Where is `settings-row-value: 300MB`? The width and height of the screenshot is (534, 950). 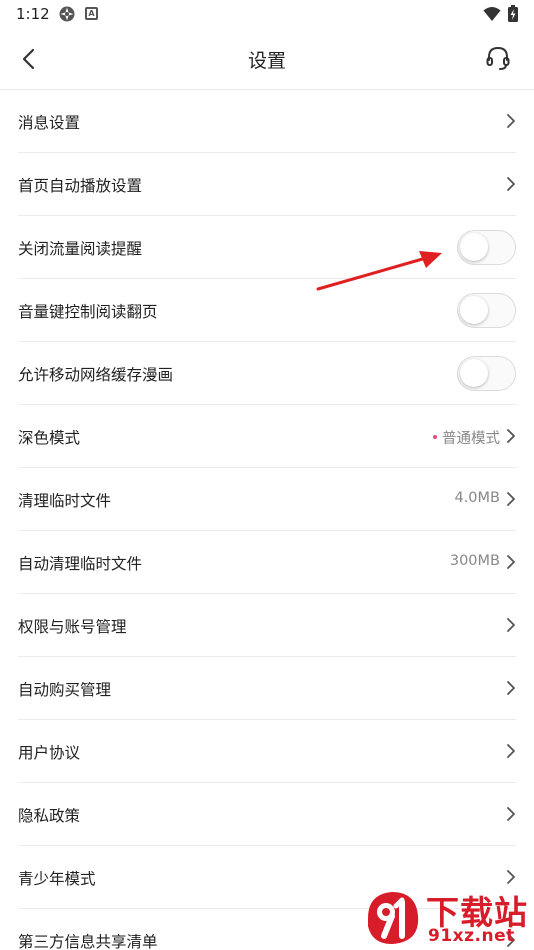 settings-row-value: 300MB is located at coordinates (475, 561).